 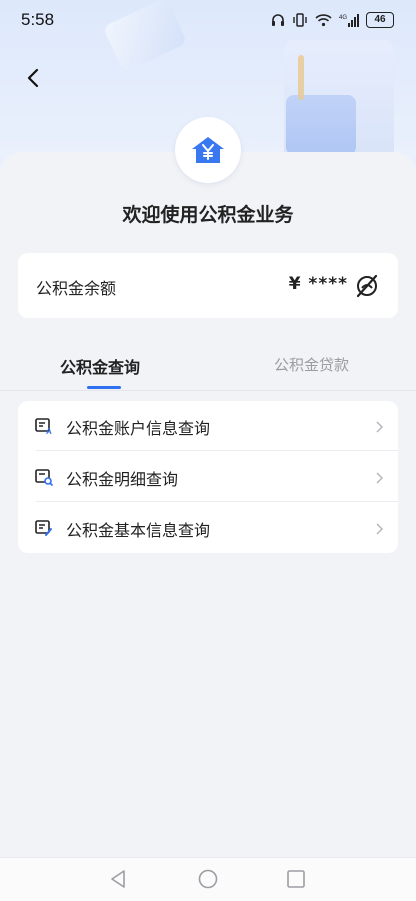 What do you see at coordinates (43, 528) in the screenshot?
I see `info-edit-icon` at bounding box center [43, 528].